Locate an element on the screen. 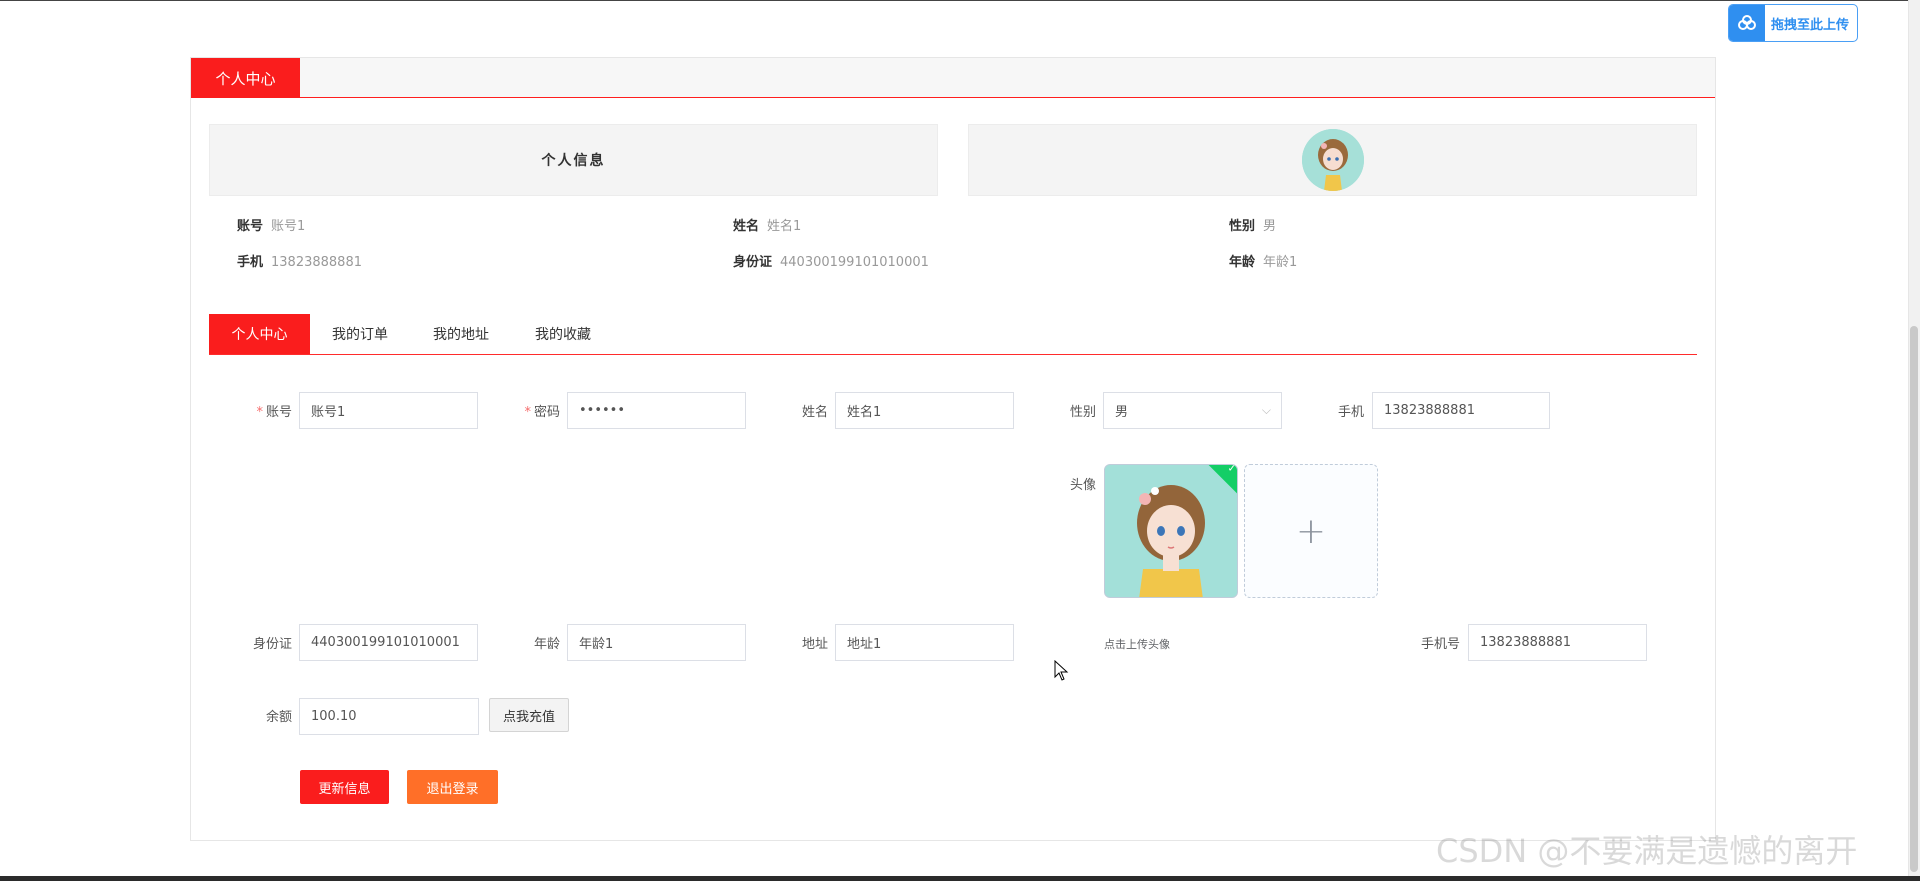  address-label: 地址 is located at coordinates (814, 644).